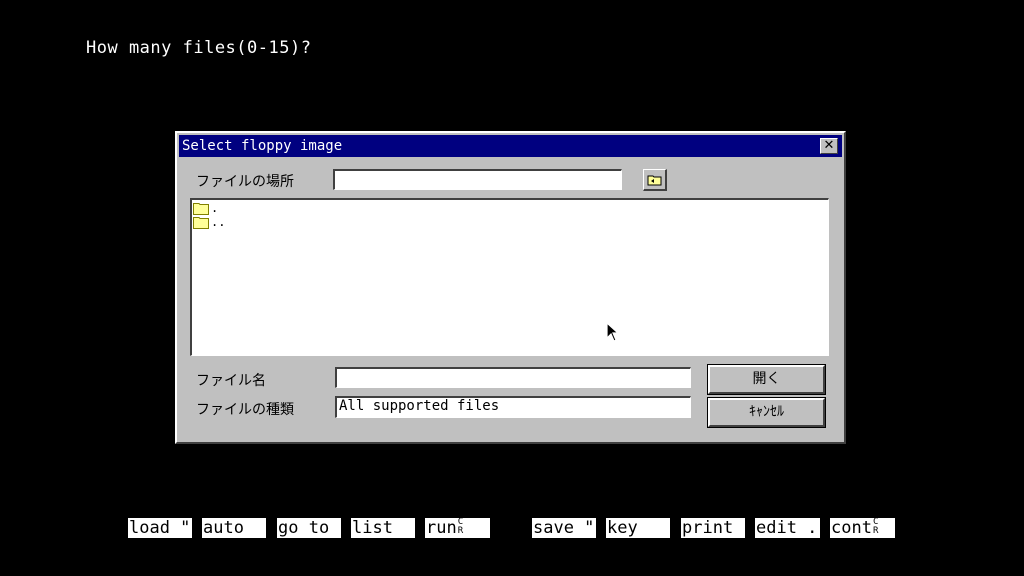 This screenshot has width=1024, height=576. I want to click on dialog-title: Select floppy image, so click(262, 146).